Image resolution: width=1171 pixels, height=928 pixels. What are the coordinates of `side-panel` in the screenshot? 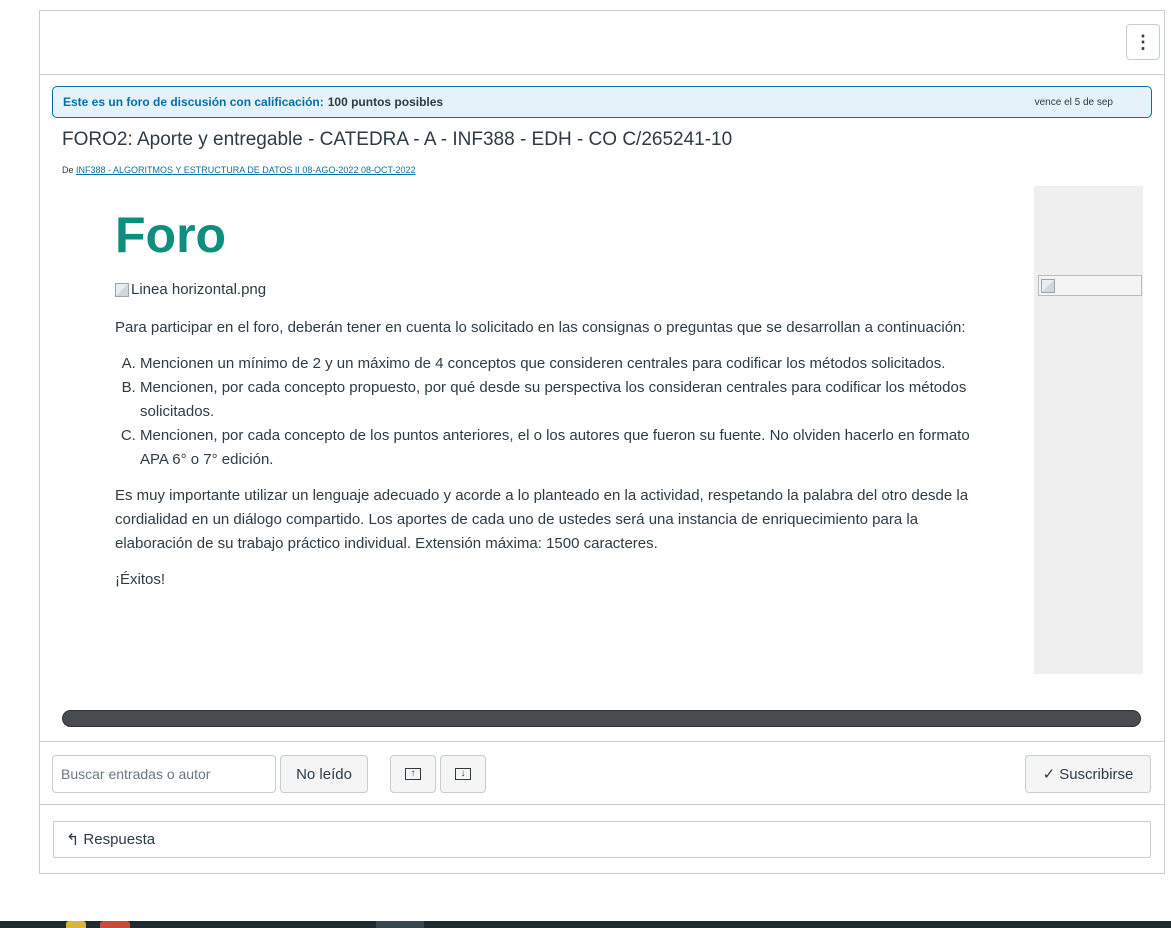 It's located at (1088, 430).